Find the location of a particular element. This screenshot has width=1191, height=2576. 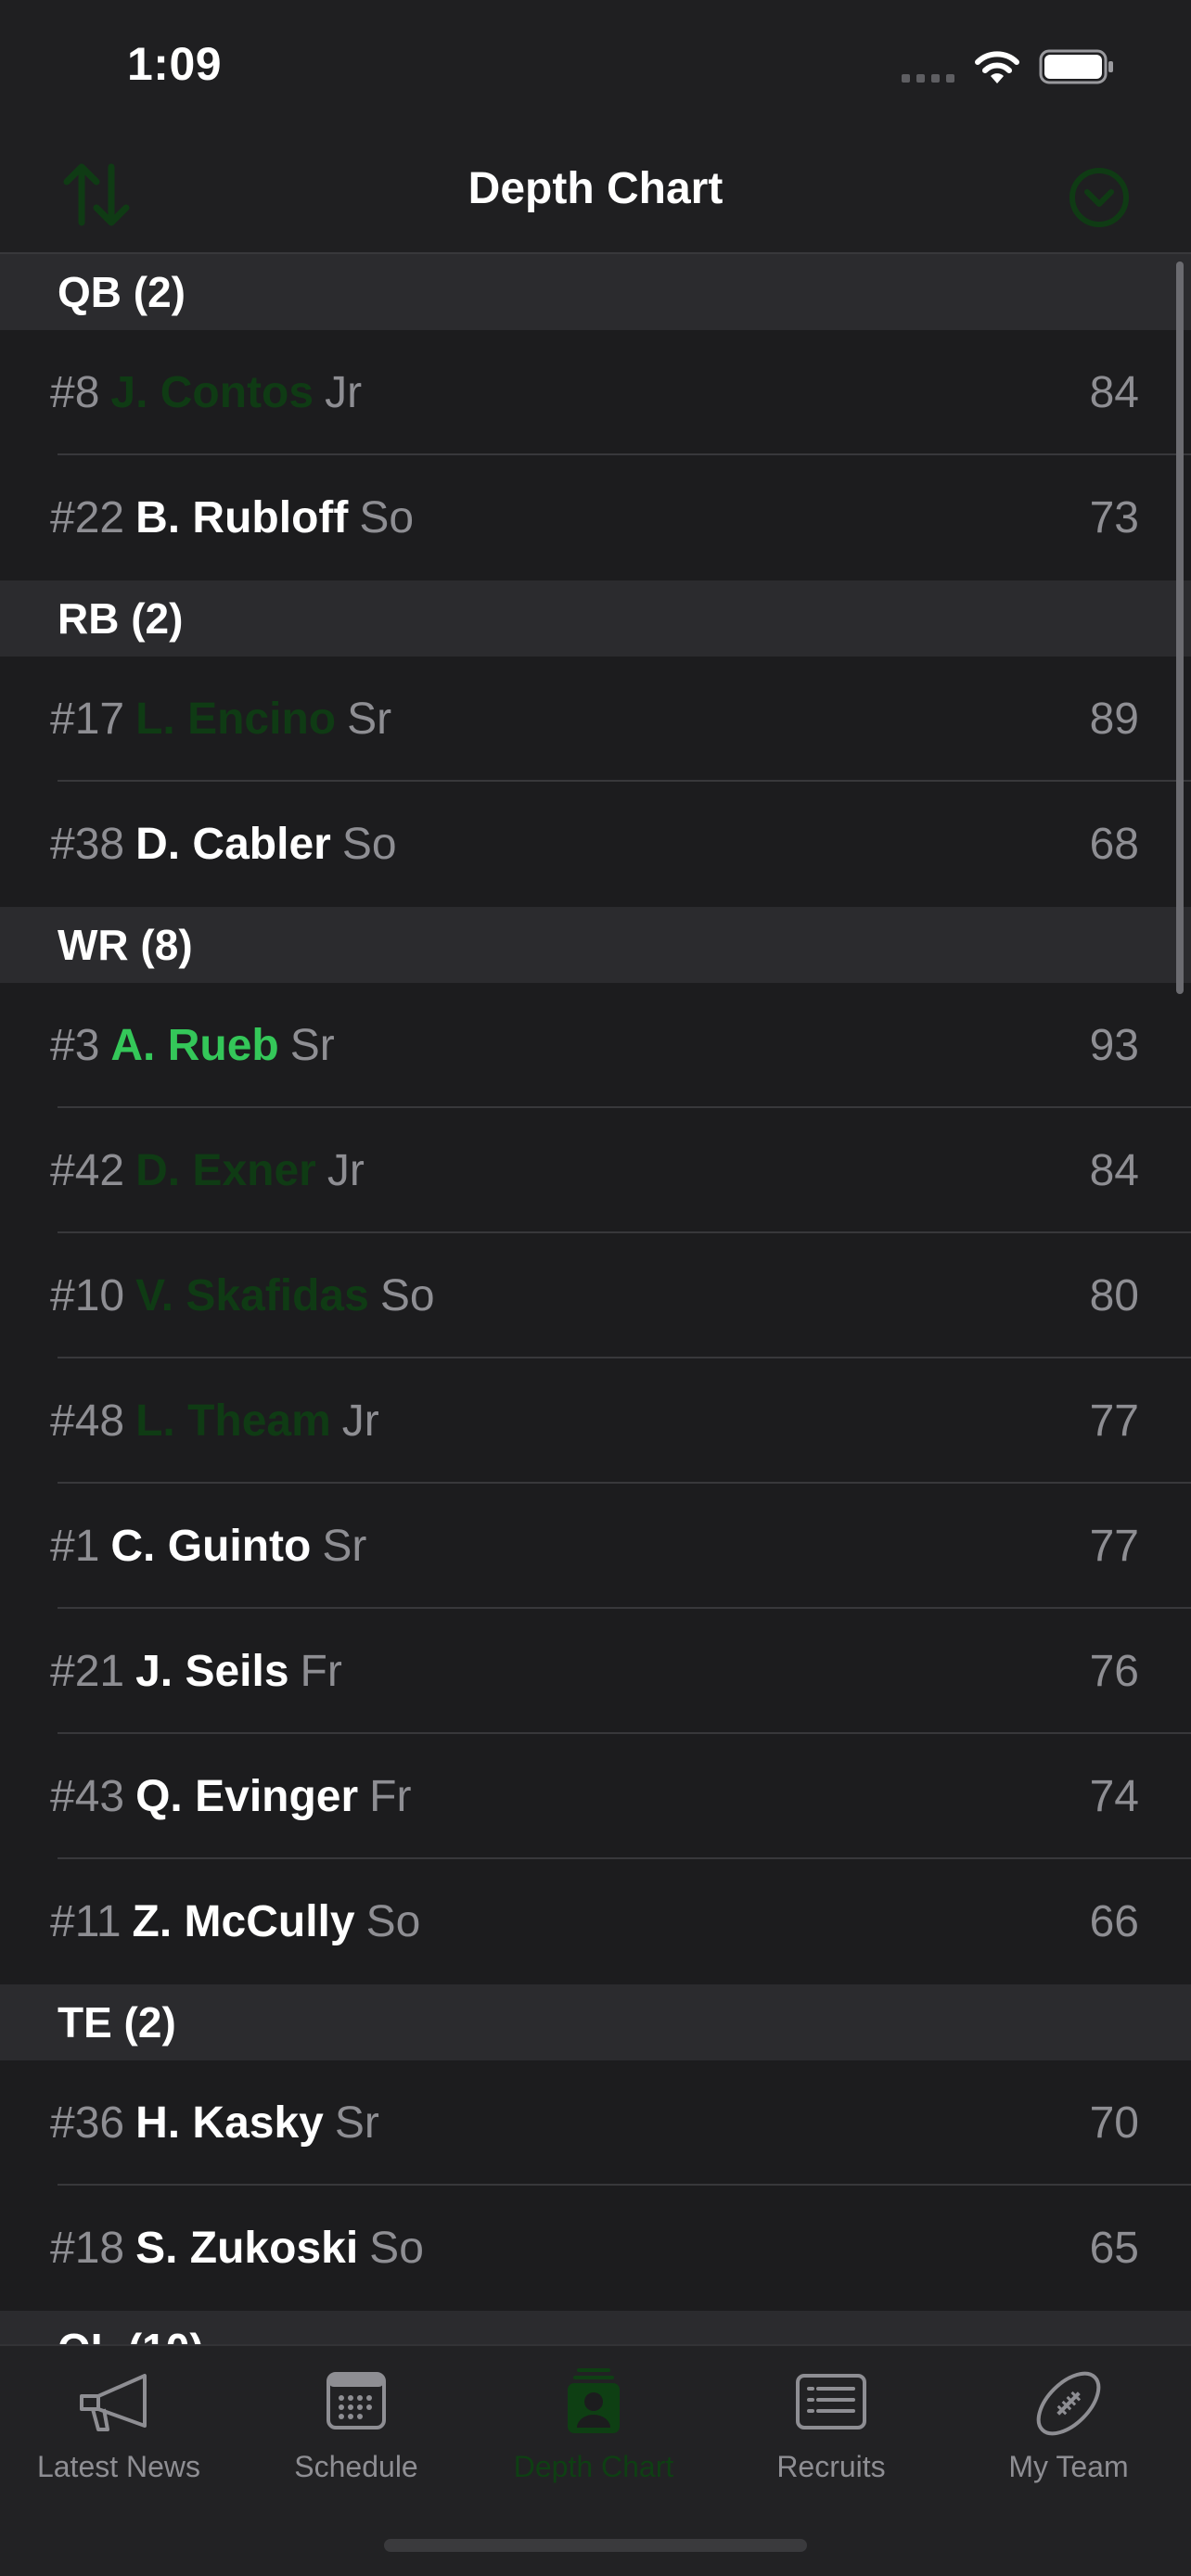

player-name: A. Rueb is located at coordinates (194, 1045).